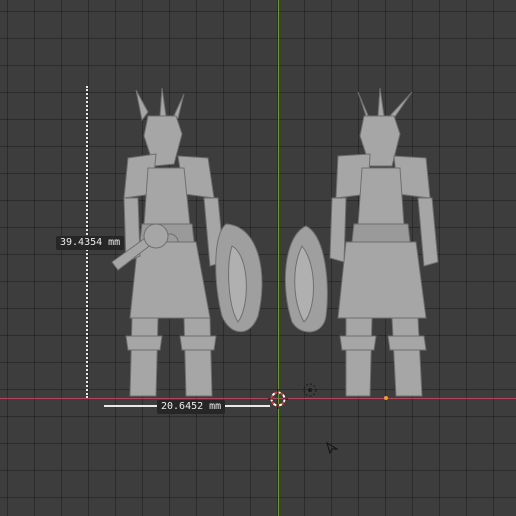  I want to click on light-icon, so click(310, 390).